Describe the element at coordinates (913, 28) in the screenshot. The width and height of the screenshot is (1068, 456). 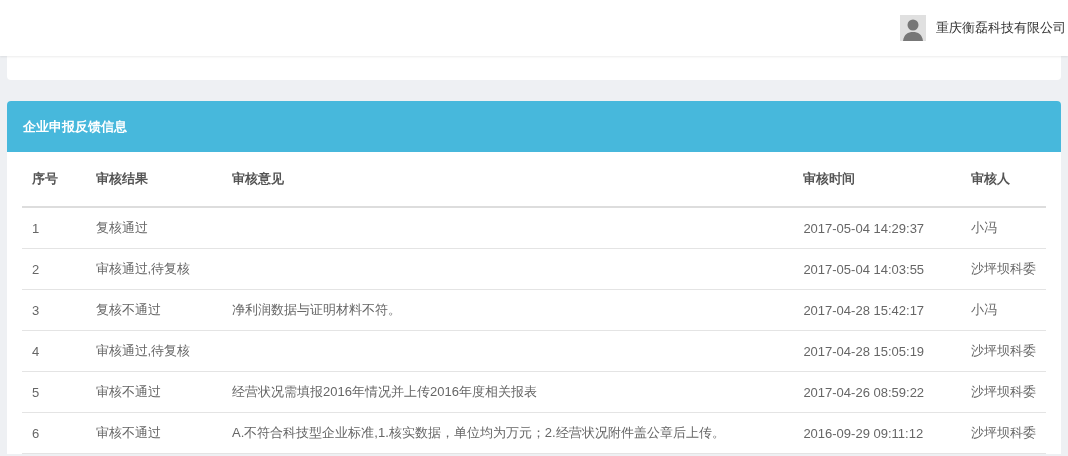
I see `avatar-icon` at that location.